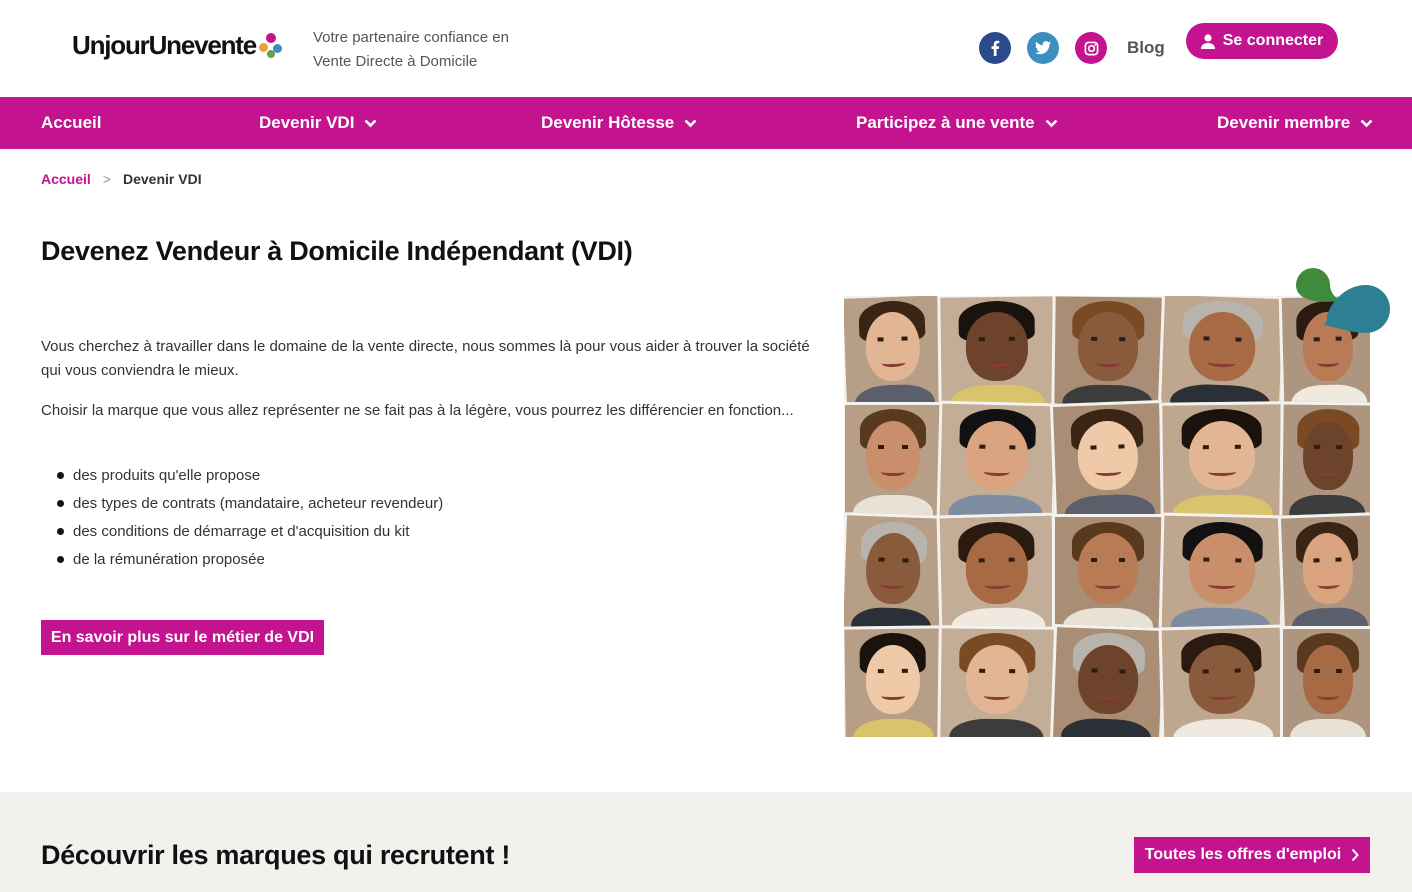 Image resolution: width=1412 pixels, height=892 pixels. I want to click on decorative-bubbles-icon, so click(1343, 300).